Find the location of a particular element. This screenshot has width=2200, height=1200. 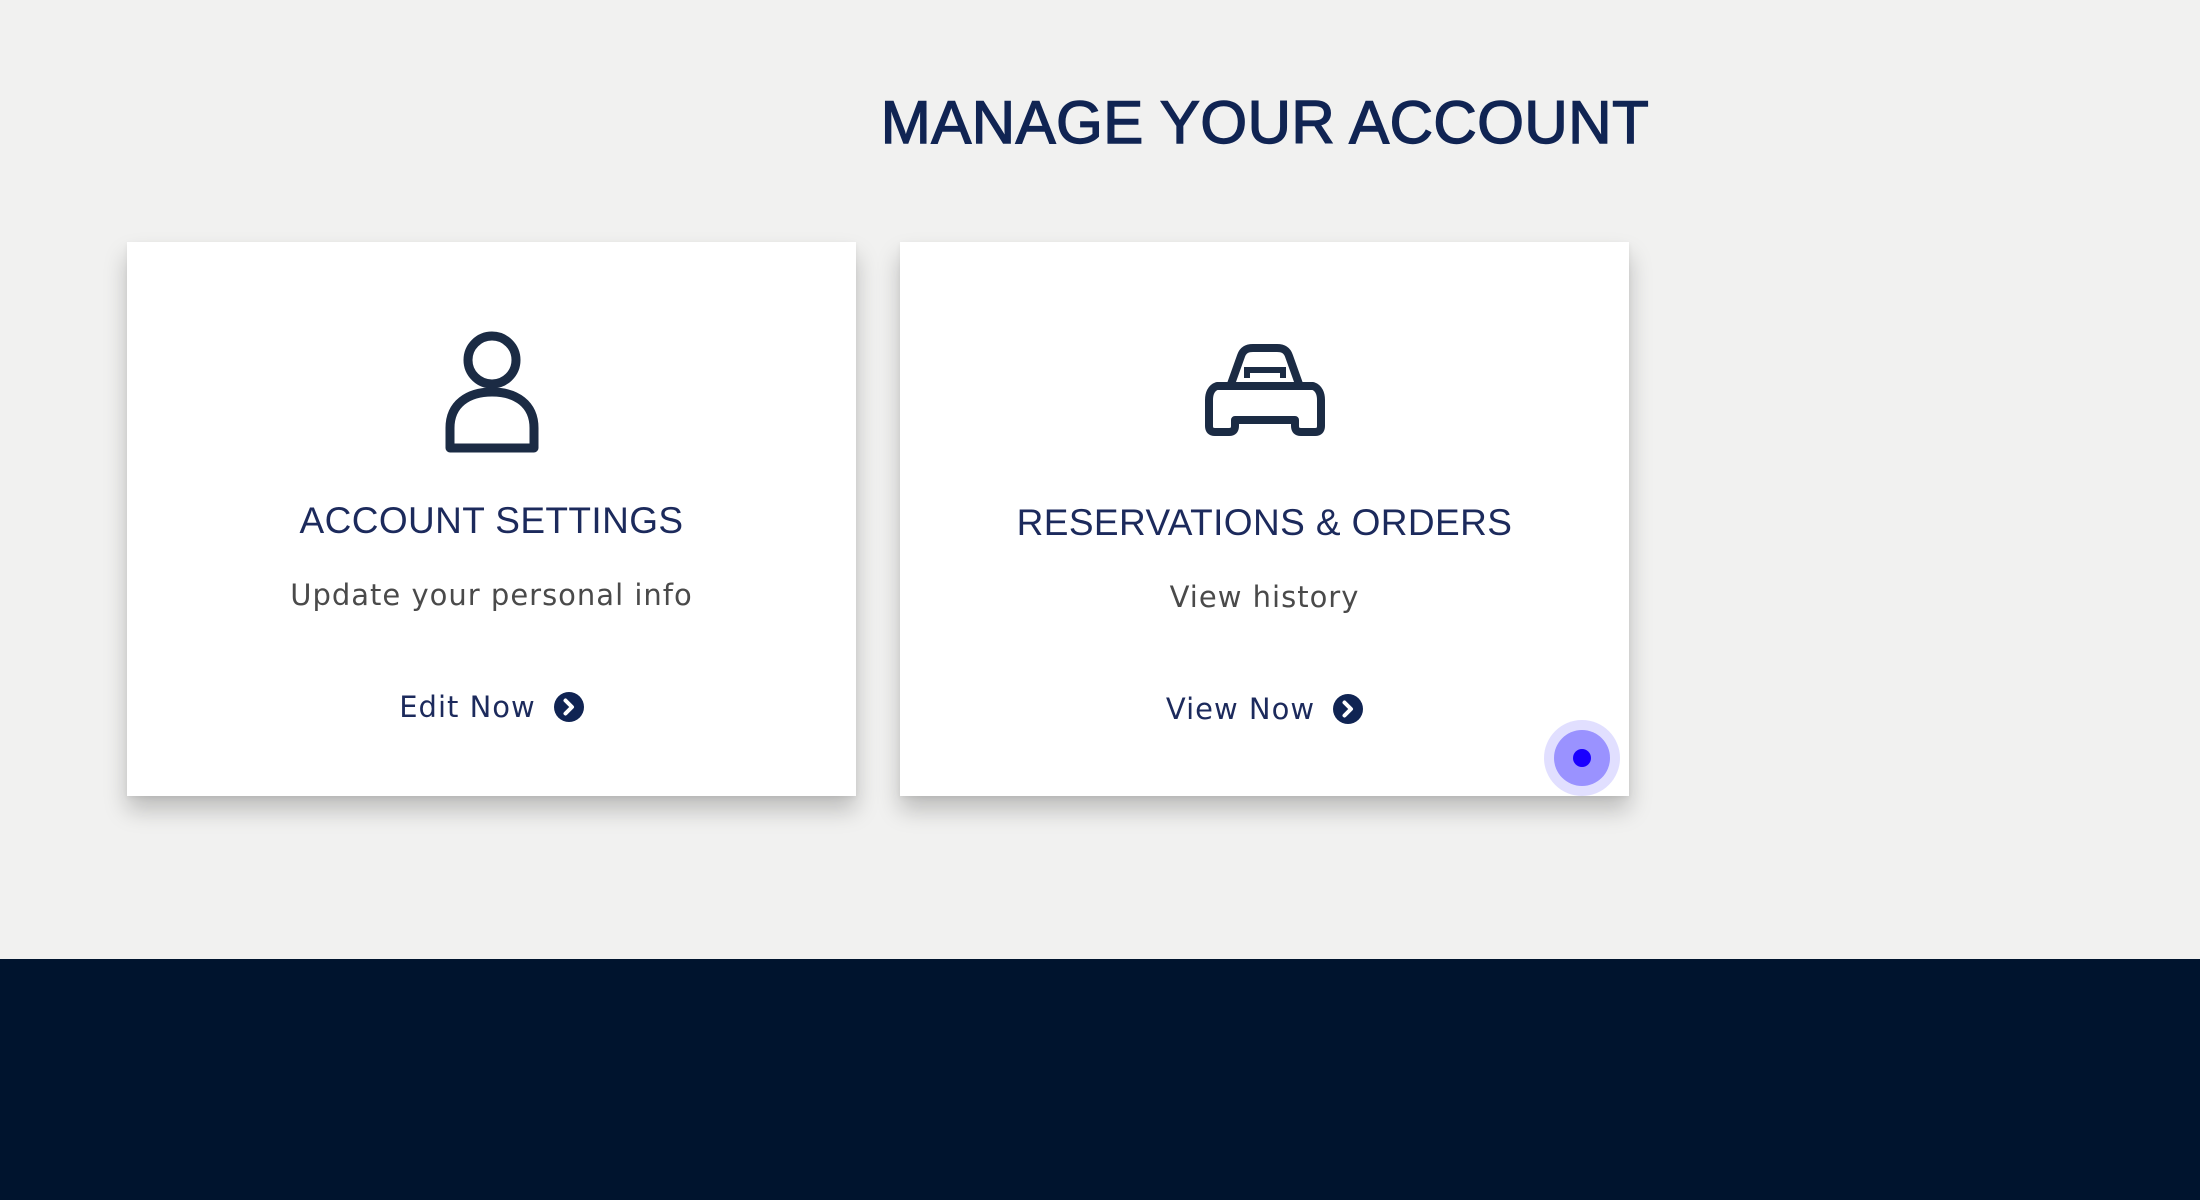

view-now-link: View Now is located at coordinates (1264, 709).